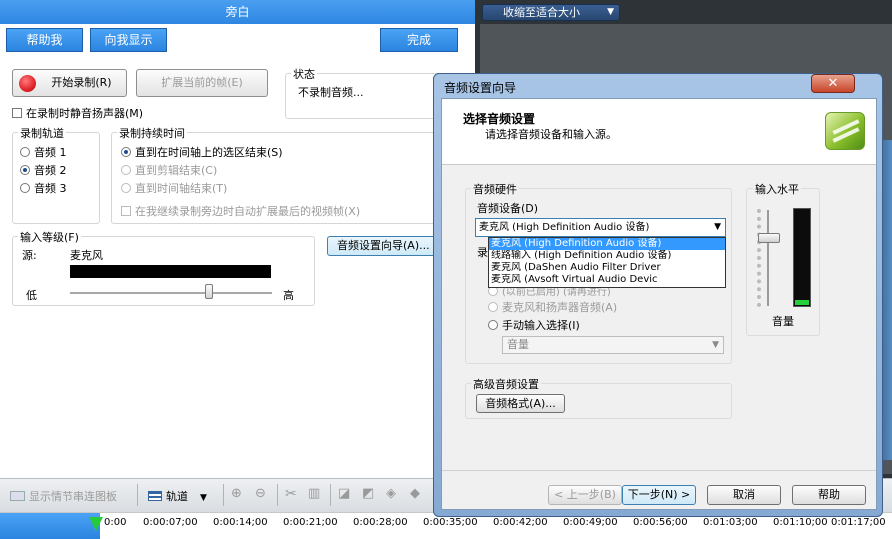  Describe the element at coordinates (744, 495) in the screenshot. I see `cancel-button: 取消` at that location.